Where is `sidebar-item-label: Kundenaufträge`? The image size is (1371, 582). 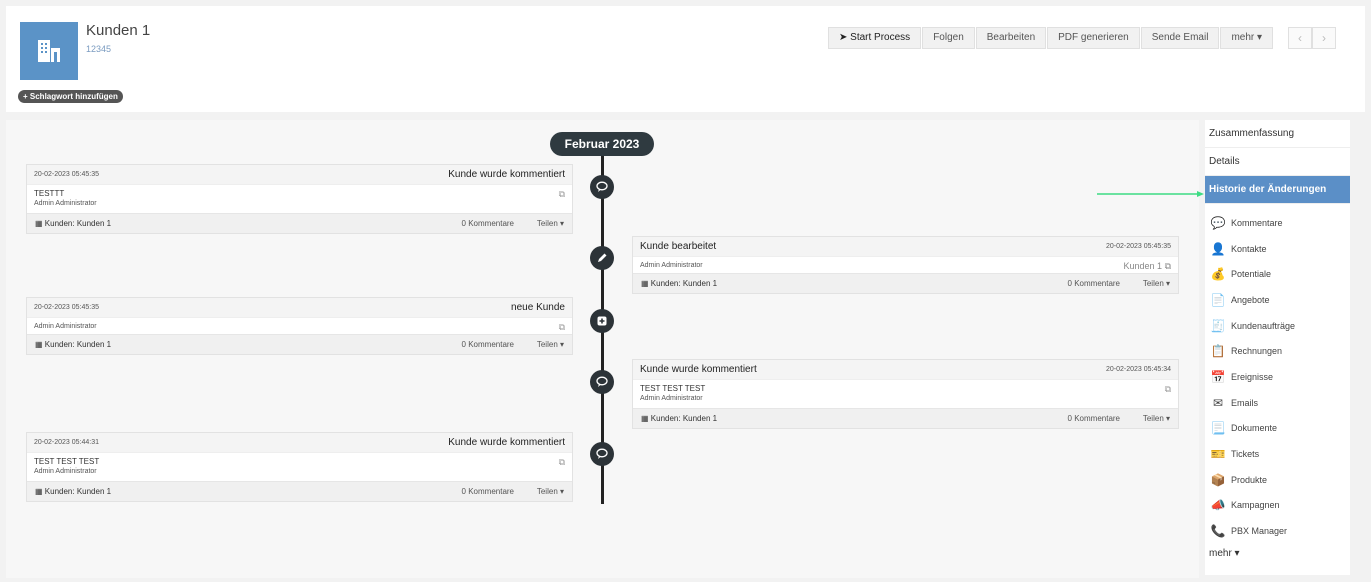 sidebar-item-label: Kundenaufträge is located at coordinates (1263, 325).